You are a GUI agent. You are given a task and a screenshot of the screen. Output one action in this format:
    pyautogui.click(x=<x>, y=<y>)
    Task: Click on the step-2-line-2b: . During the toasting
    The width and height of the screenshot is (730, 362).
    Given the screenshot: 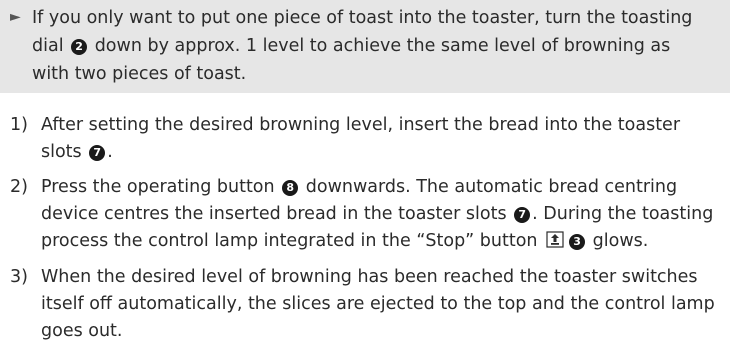 What is the action you would take?
    pyautogui.click(x=623, y=214)
    